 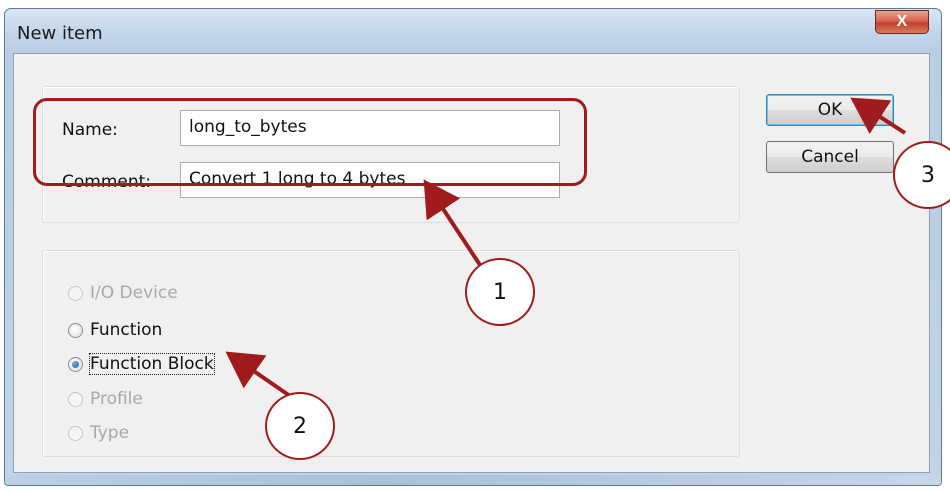 I want to click on callout-1: 1, so click(x=500, y=292).